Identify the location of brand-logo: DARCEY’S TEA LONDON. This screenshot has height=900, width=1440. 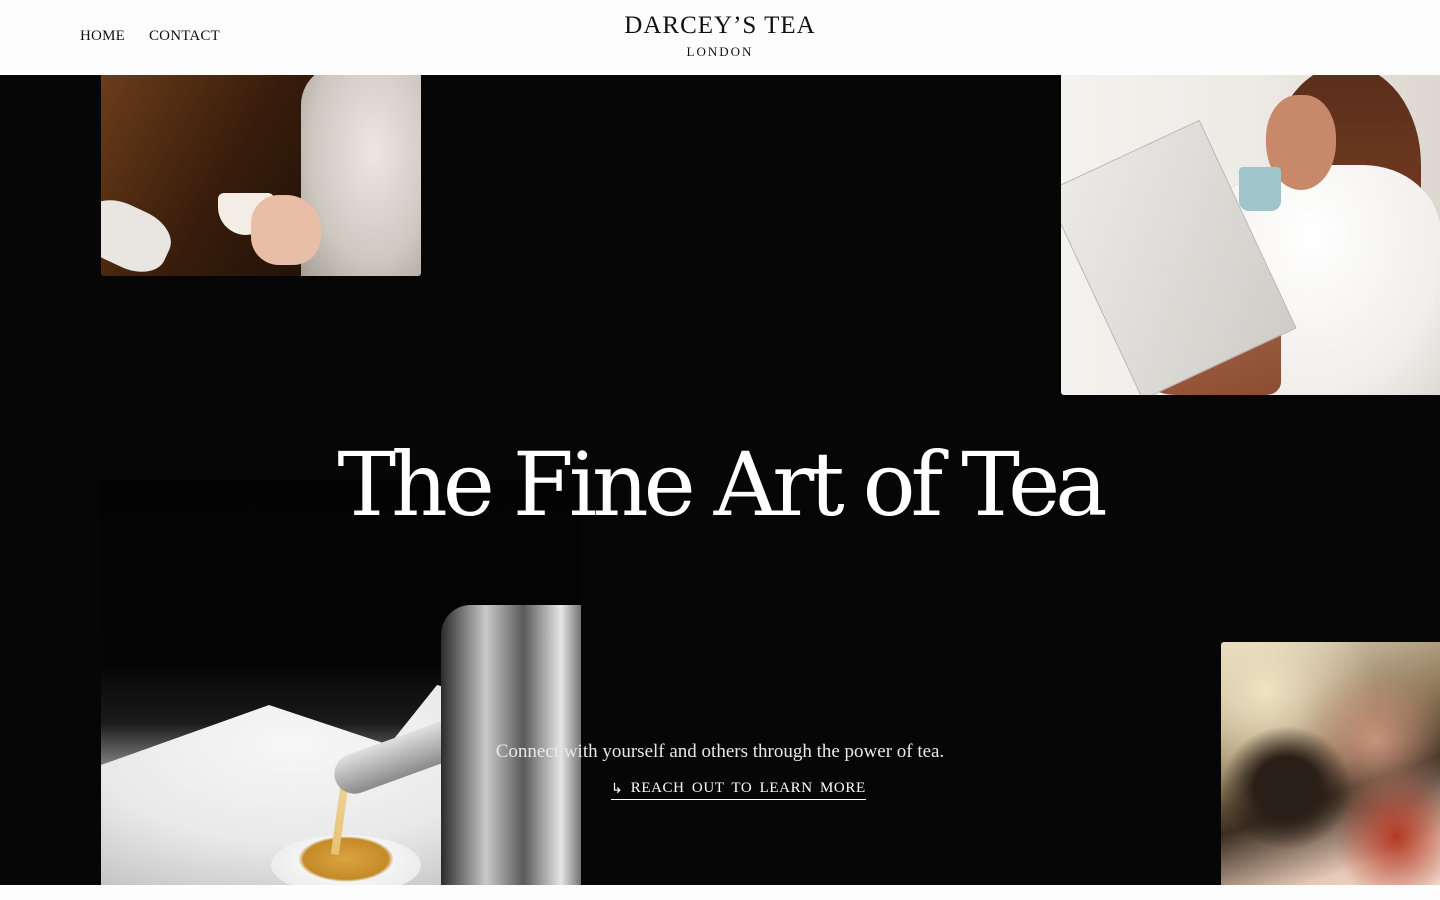
(720, 36).